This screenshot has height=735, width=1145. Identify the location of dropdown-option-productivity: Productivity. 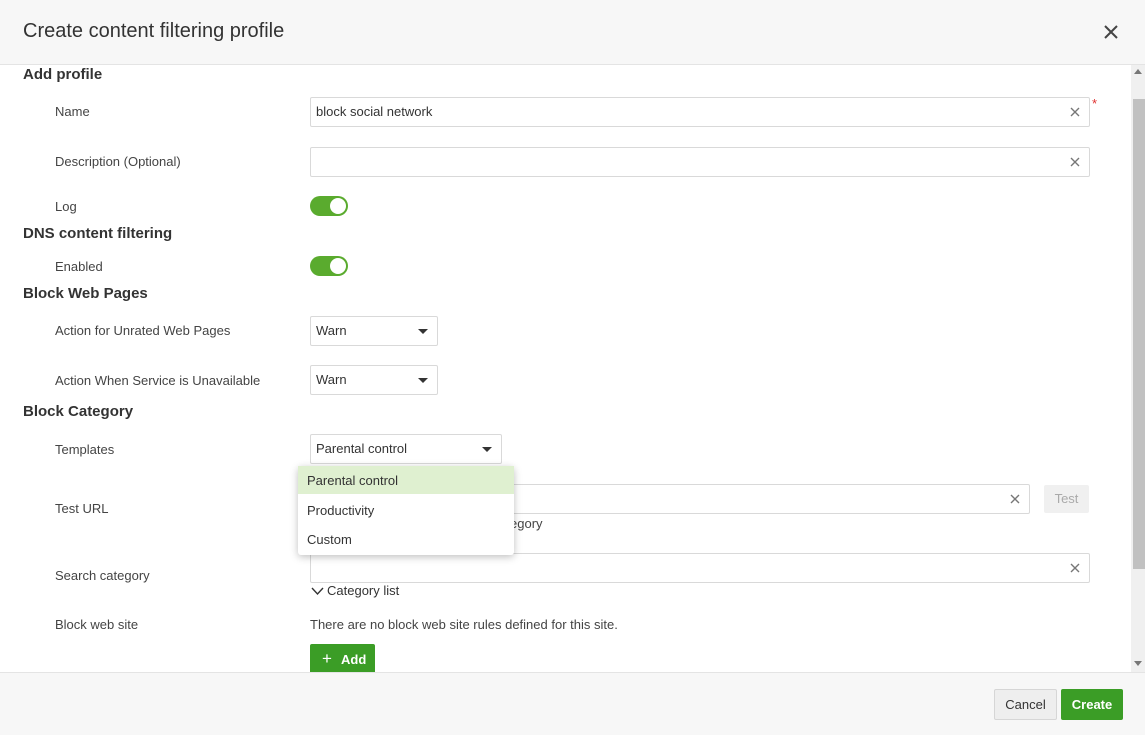
(406, 510).